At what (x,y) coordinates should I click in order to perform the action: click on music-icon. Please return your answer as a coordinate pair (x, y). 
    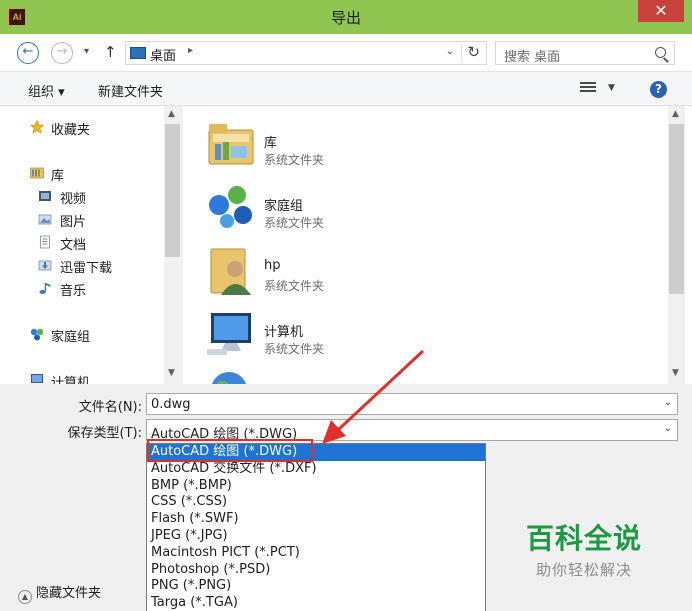
    Looking at the image, I should click on (45, 288).